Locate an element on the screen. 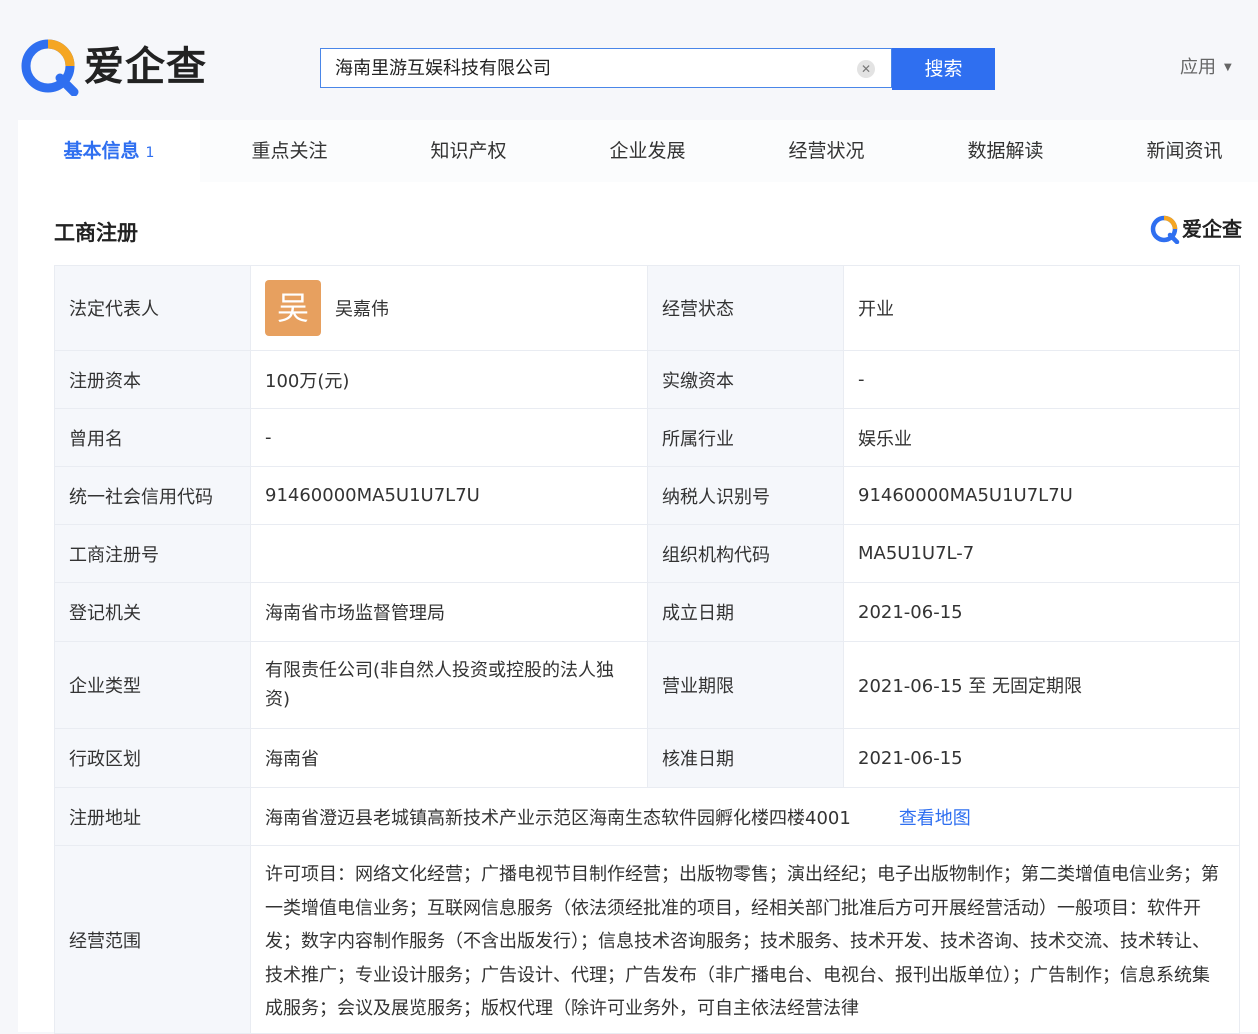 Image resolution: width=1258 pixels, height=1034 pixels. table-row: 法定代表人 吴吴嘉伟 经营状态 开业 is located at coordinates (647, 308).